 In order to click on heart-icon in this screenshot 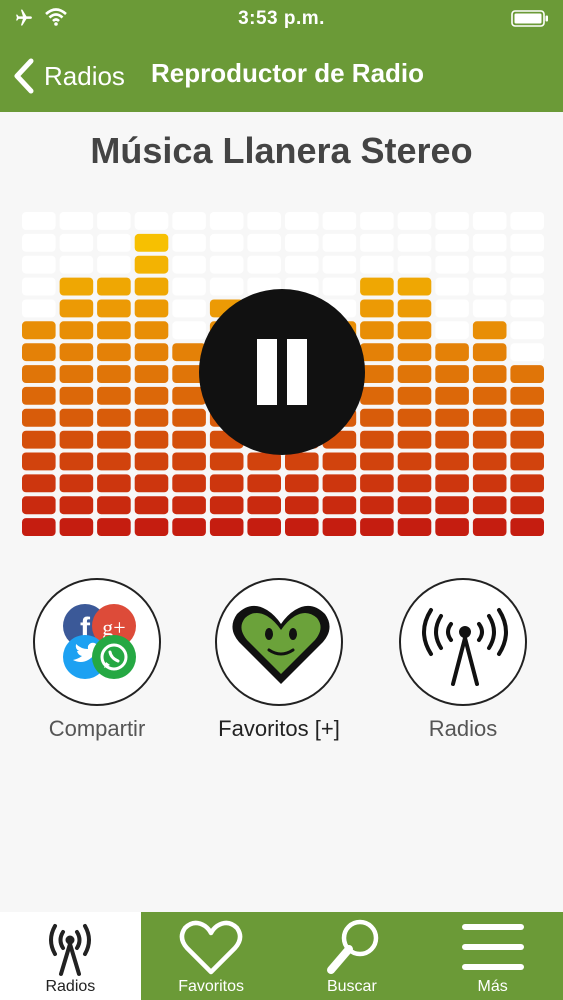, I will do `click(211, 947)`.